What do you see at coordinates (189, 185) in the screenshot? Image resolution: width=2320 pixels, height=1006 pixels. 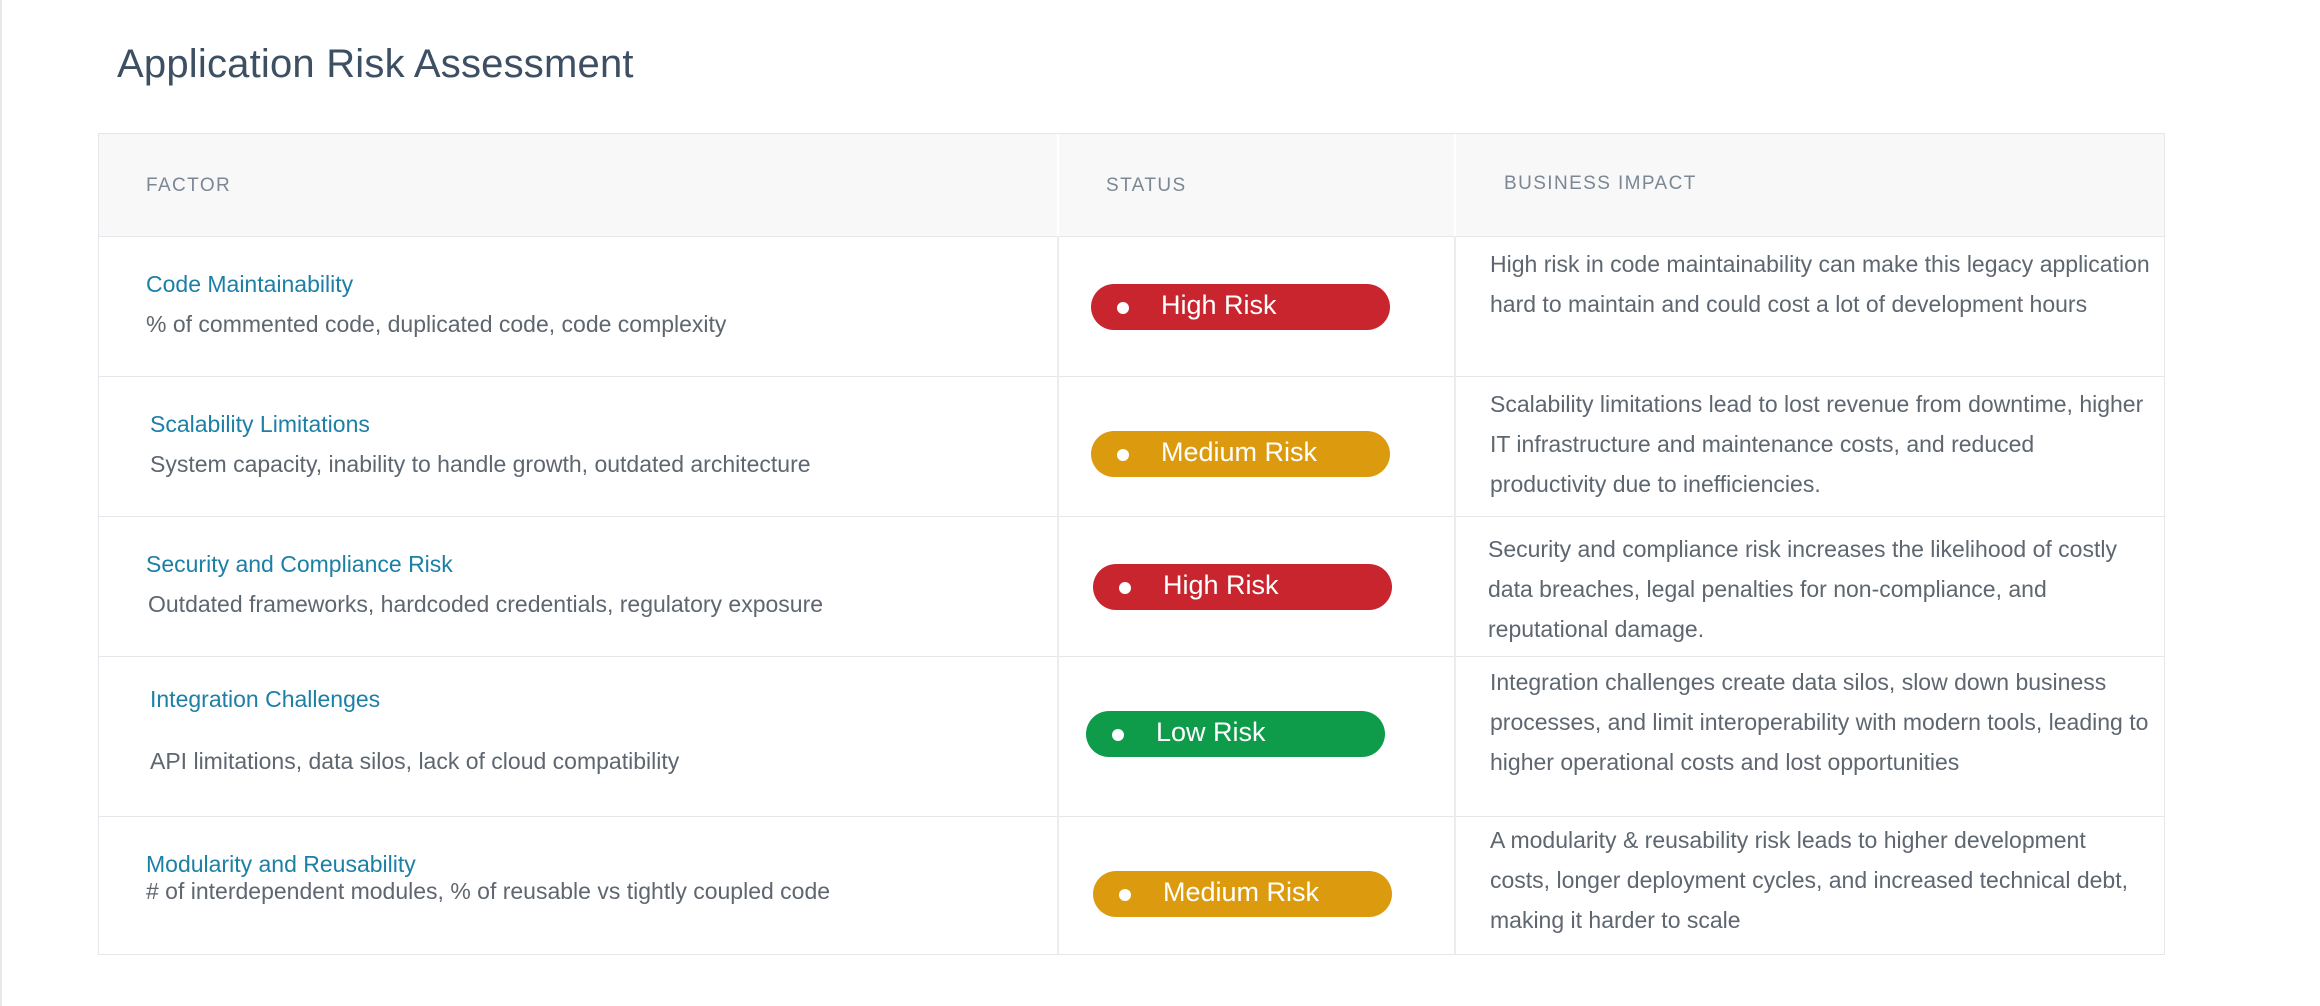 I see `header-factor: FACTOR` at bounding box center [189, 185].